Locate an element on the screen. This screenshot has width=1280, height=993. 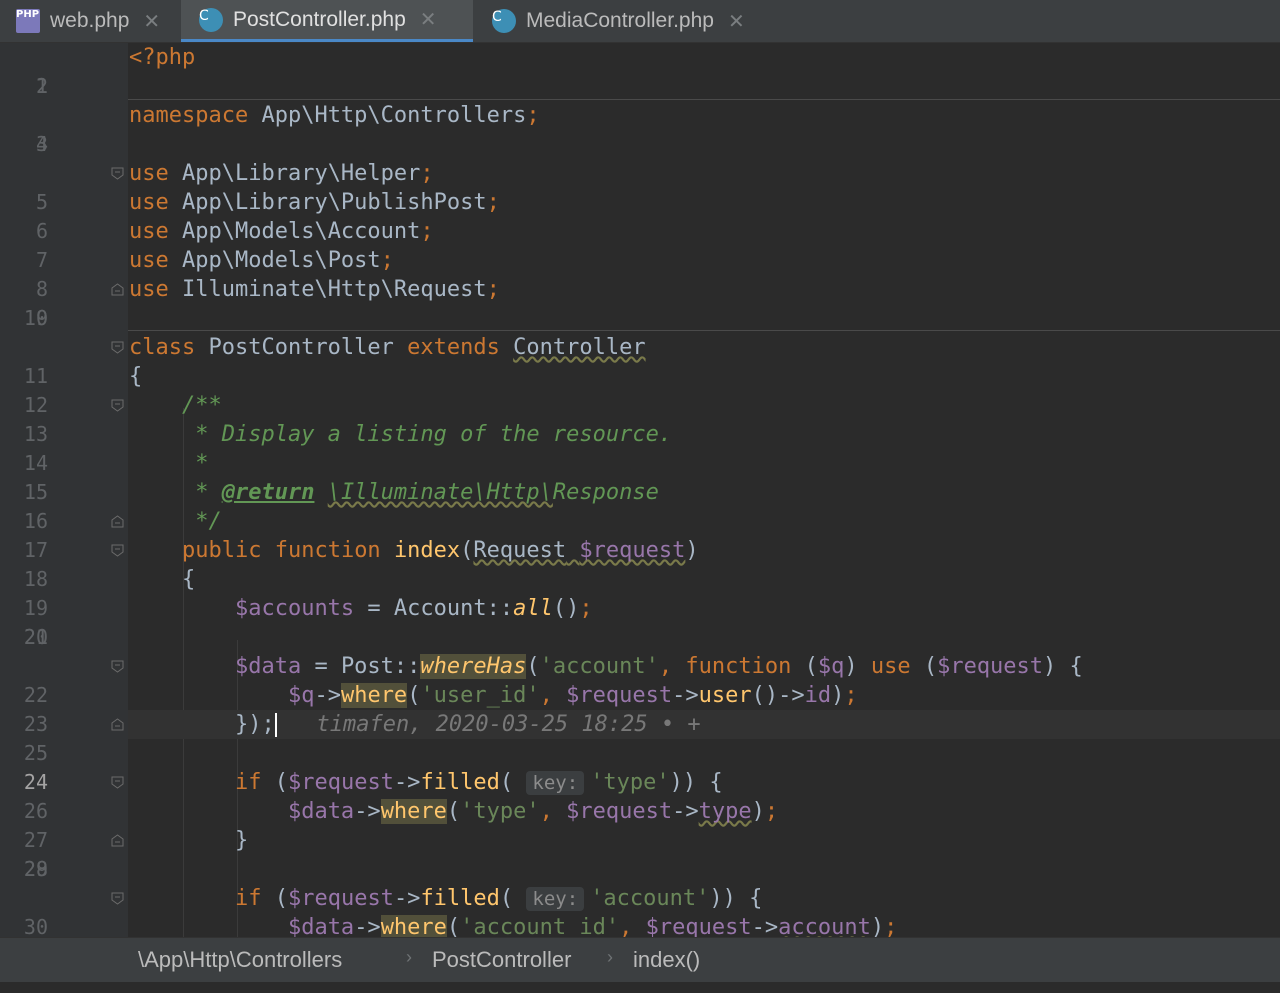
code-line: 12 { is located at coordinates (83, 390).